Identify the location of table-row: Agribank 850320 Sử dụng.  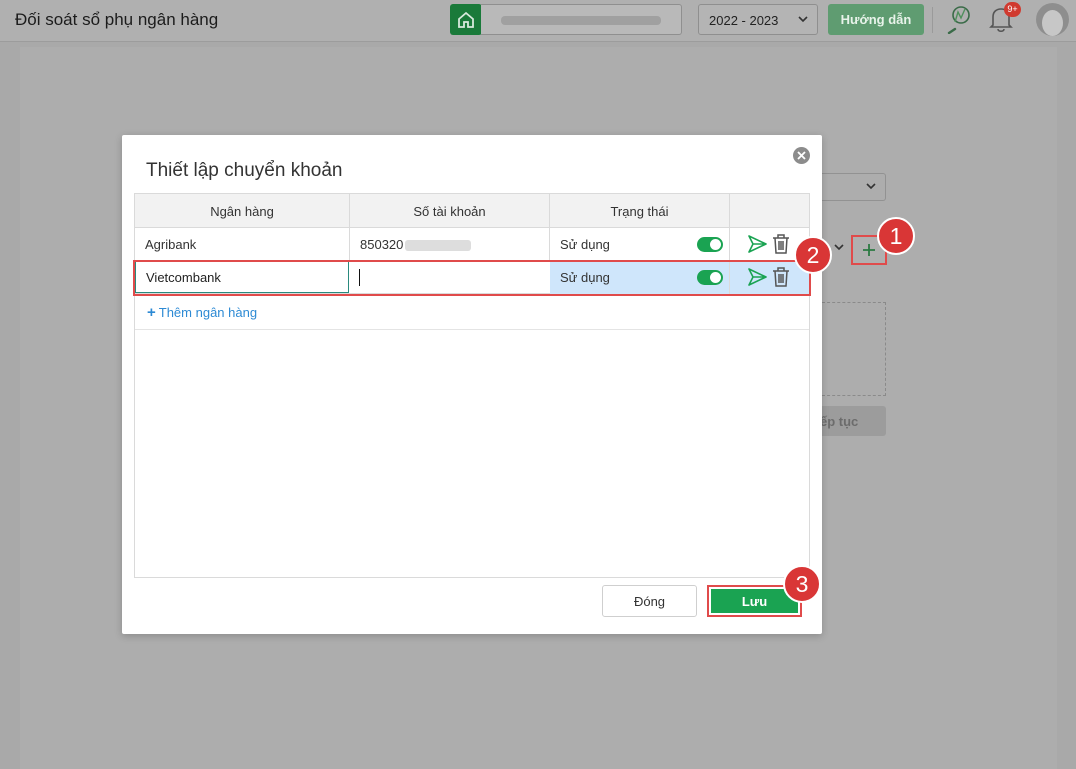
(472, 244).